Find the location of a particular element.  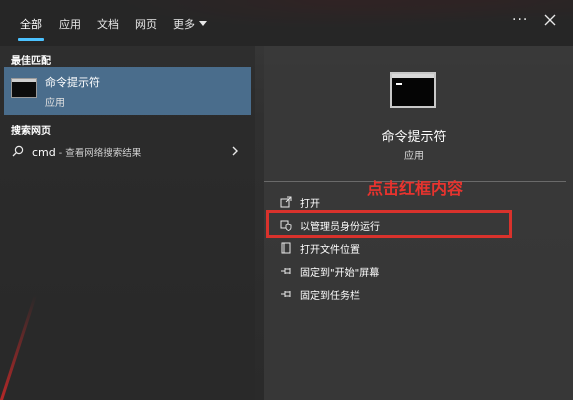

web-search-heading: 搜索网页 is located at coordinates (31, 131).